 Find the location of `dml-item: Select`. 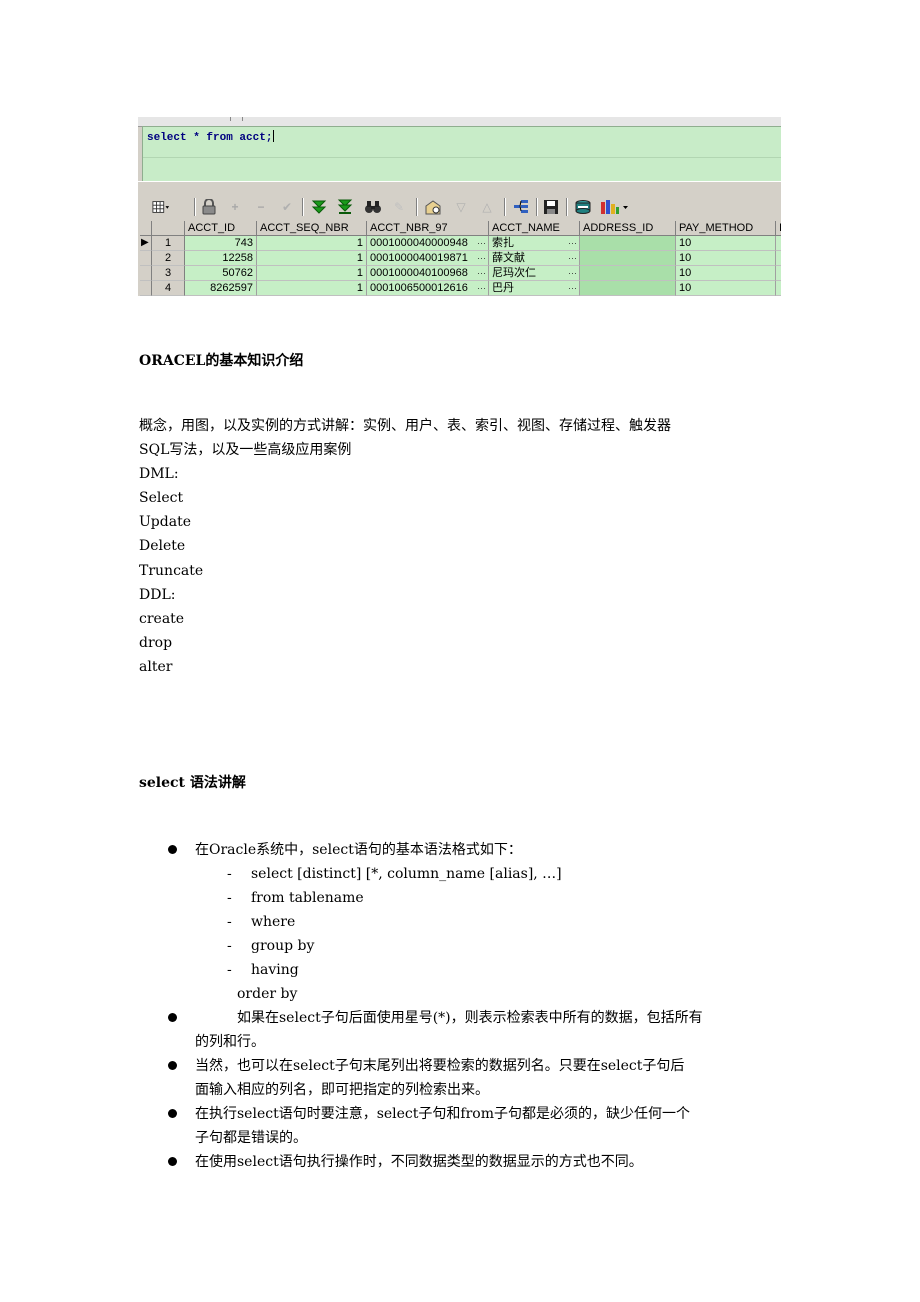

dml-item: Select is located at coordinates (161, 498).